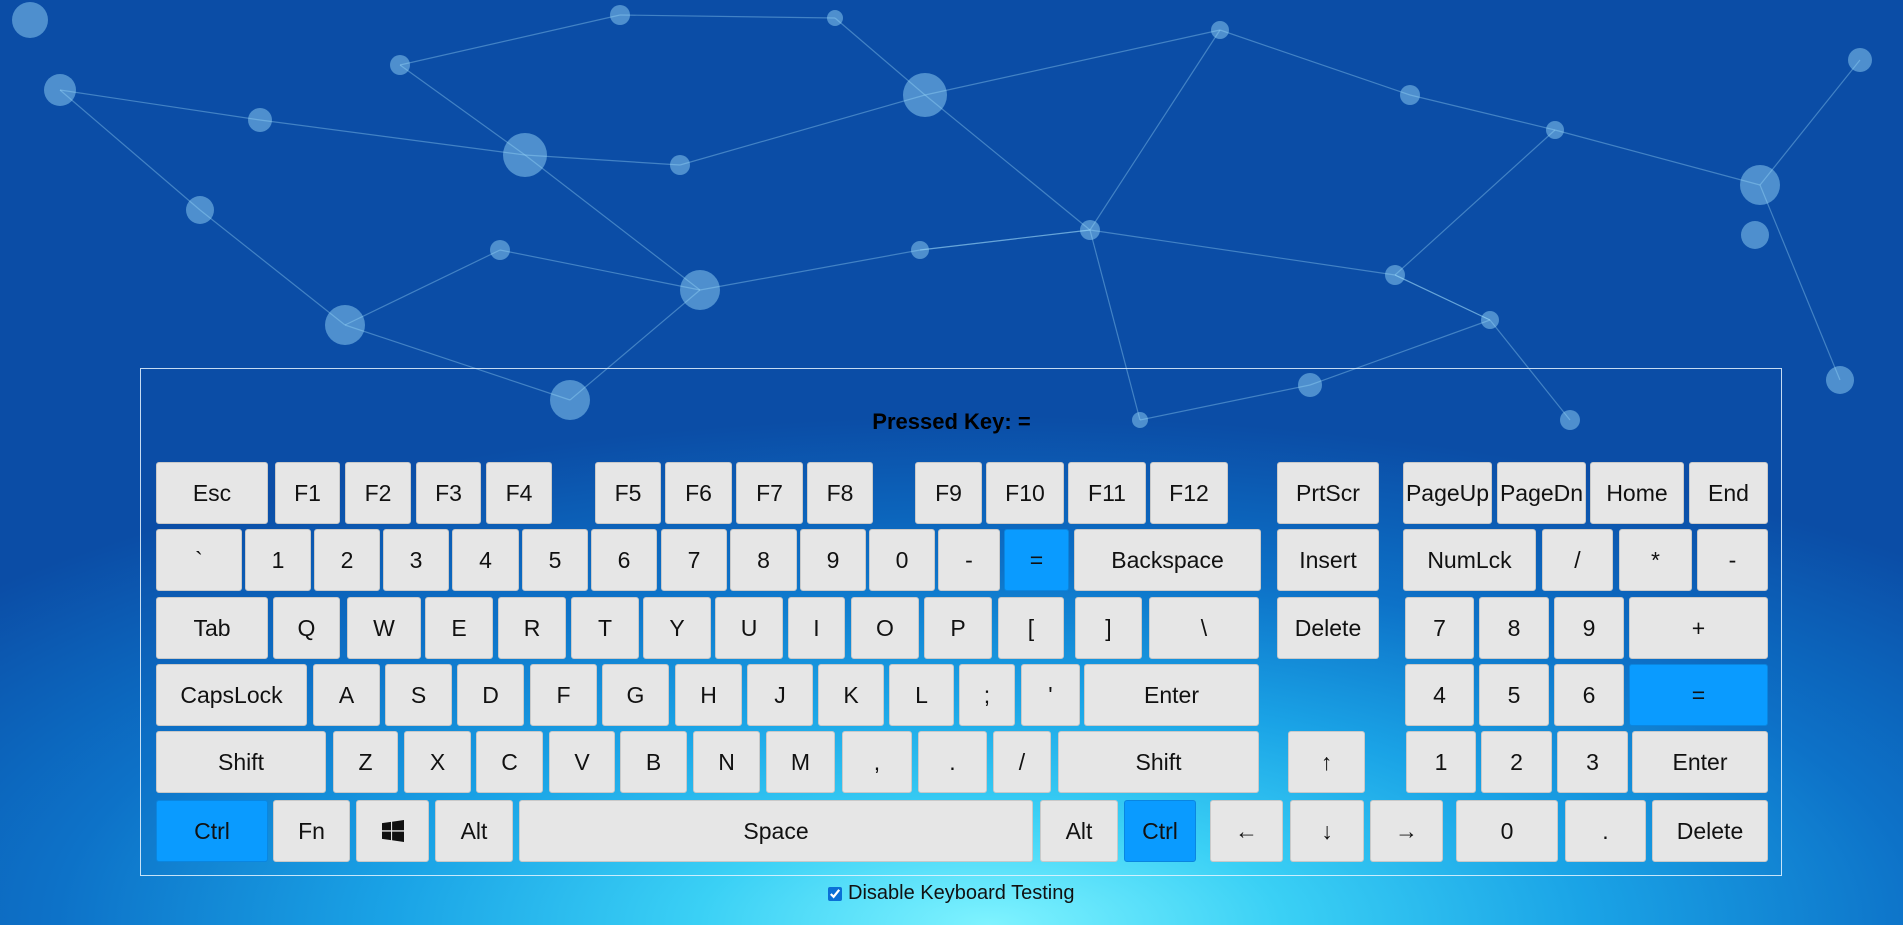  What do you see at coordinates (1031, 628) in the screenshot?
I see `key-left-bracket: [` at bounding box center [1031, 628].